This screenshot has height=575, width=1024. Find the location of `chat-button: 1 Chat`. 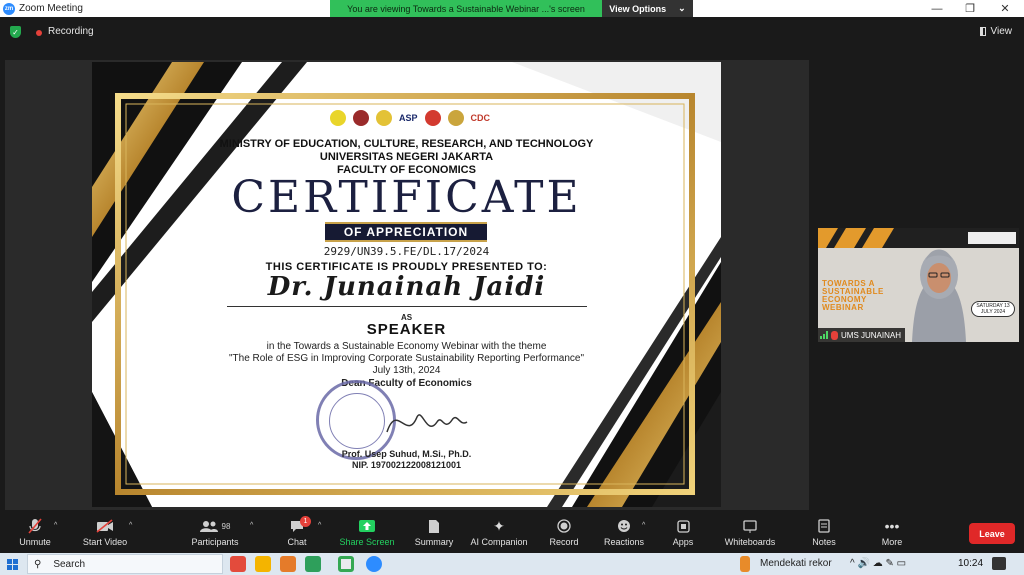

chat-button: 1 Chat is located at coordinates (297, 533).